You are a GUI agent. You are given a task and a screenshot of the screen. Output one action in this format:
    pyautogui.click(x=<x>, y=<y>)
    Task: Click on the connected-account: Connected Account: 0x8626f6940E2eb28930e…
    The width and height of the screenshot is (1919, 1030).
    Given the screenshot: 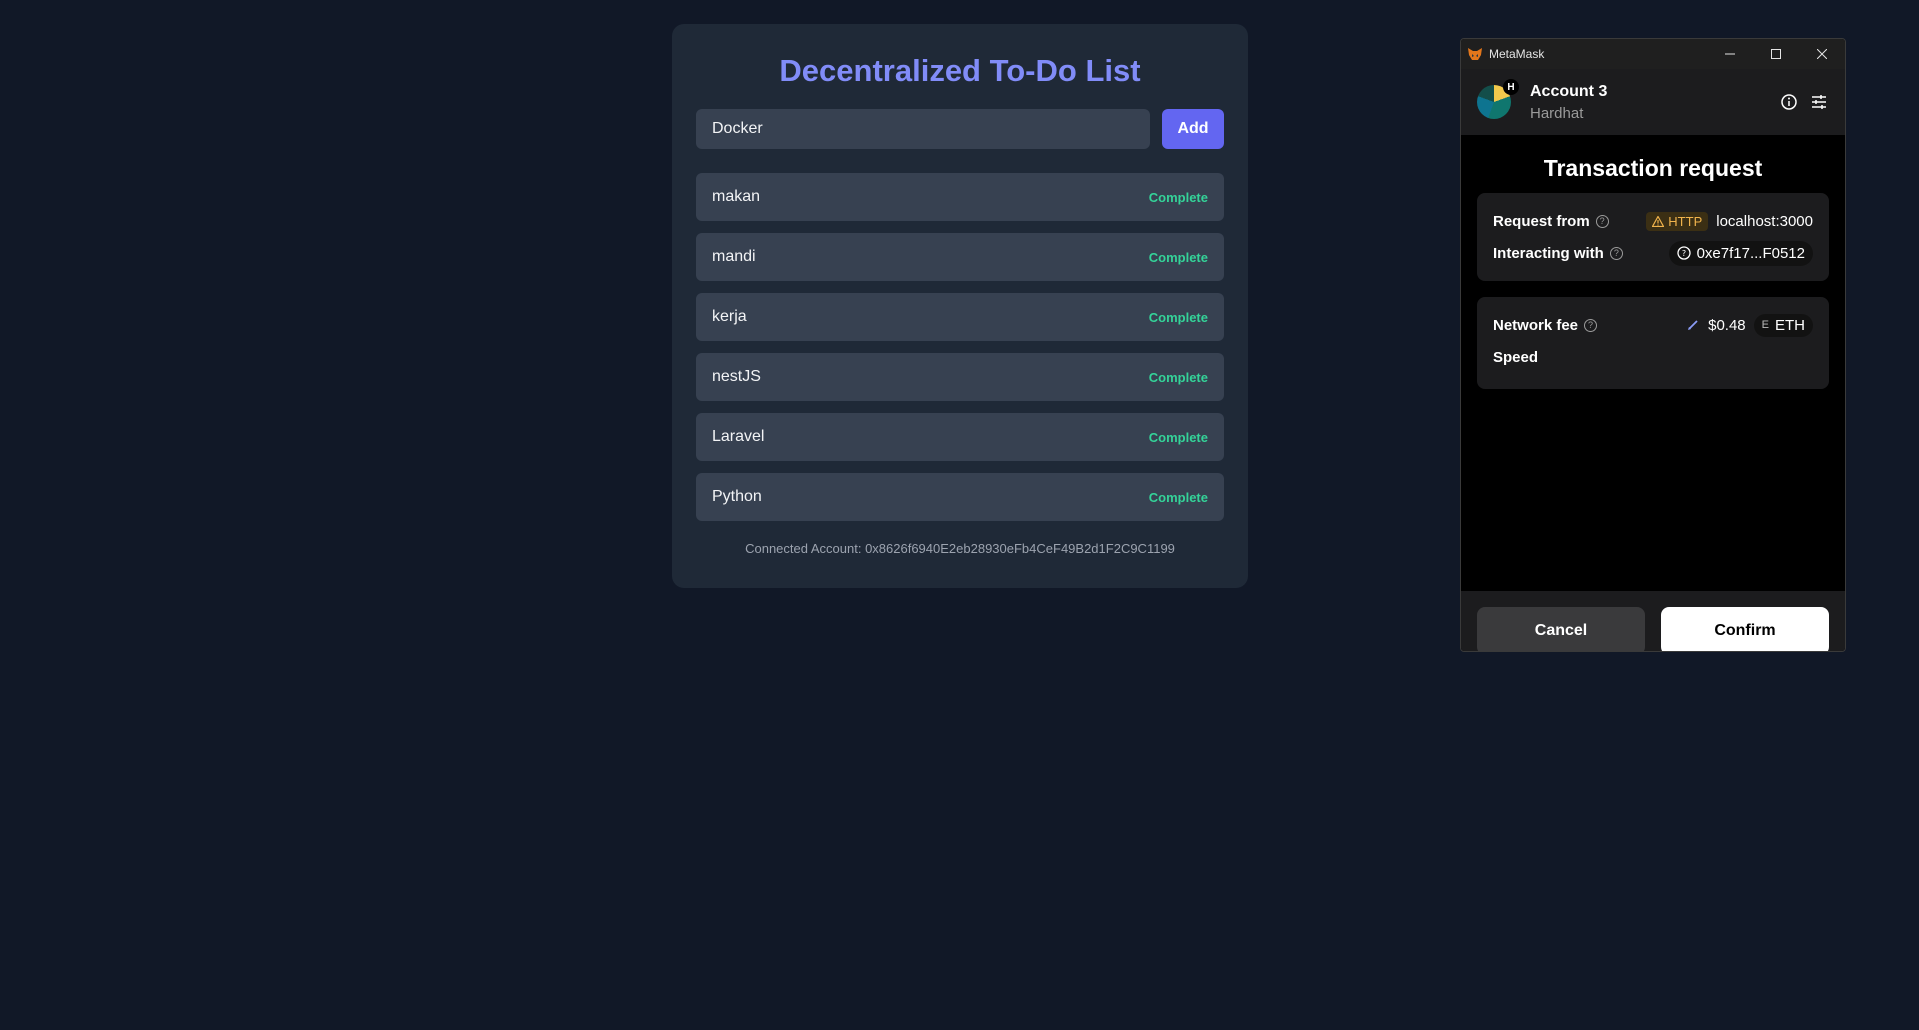 What is the action you would take?
    pyautogui.click(x=960, y=548)
    